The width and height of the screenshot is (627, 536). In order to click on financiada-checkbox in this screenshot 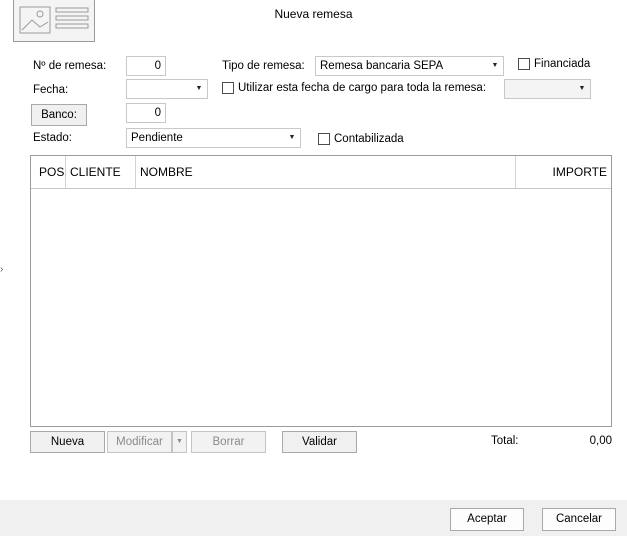, I will do `click(524, 64)`.